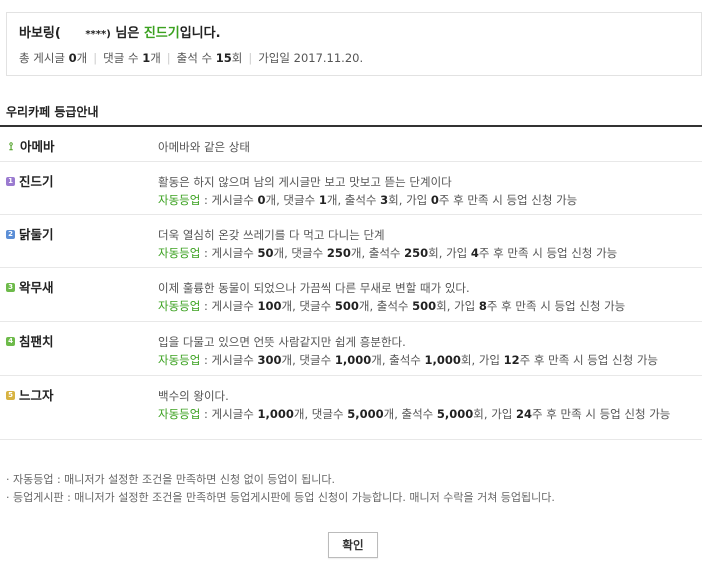 This screenshot has height=578, width=713. What do you see at coordinates (271, 235) in the screenshot?
I see `grade-description-text: 더욱 열심히 온갖 쓰레기를 다 먹고 다니는 단계` at bounding box center [271, 235].